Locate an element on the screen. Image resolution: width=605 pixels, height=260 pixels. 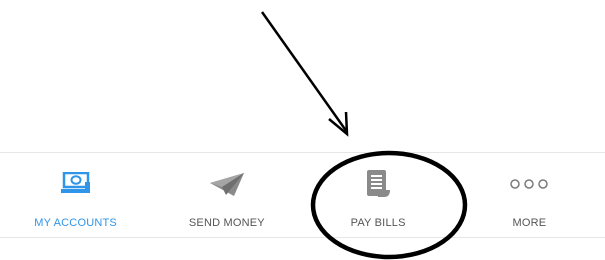
tab-pay-bills: PAY BILLS is located at coordinates (378, 195).